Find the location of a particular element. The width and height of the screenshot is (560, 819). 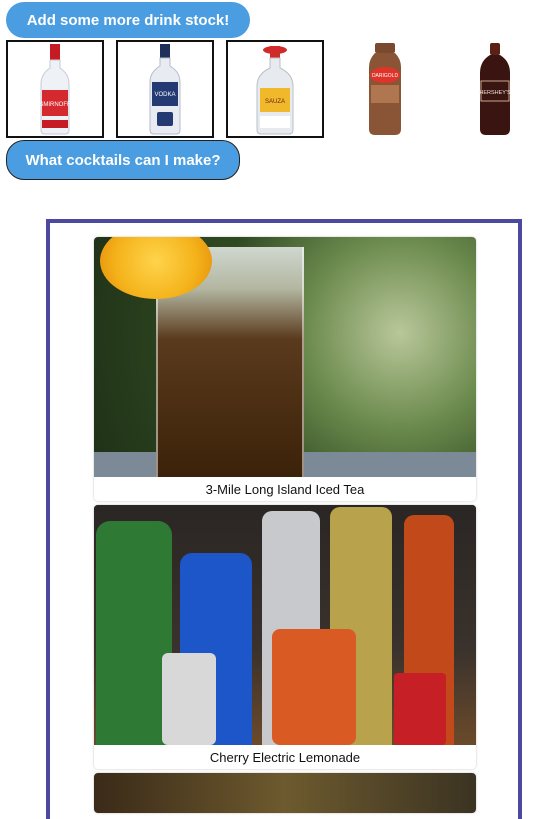

vodka-red-bottle-icon: SMIRNOFF is located at coordinates (55, 89).